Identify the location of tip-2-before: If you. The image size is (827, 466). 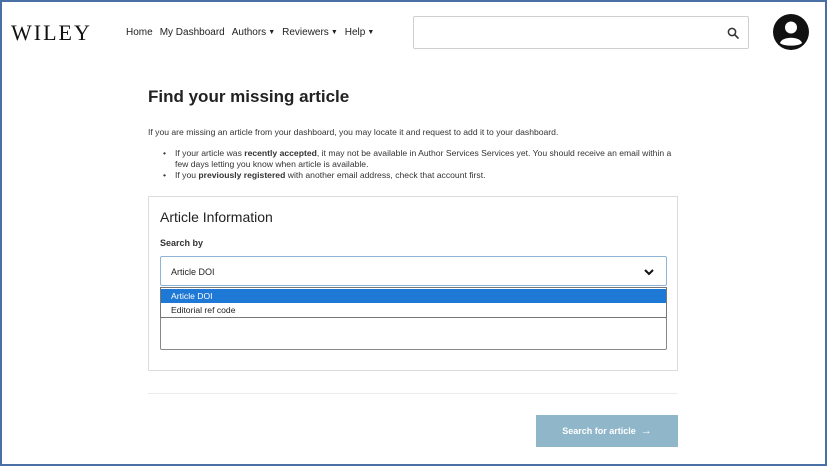
(187, 175).